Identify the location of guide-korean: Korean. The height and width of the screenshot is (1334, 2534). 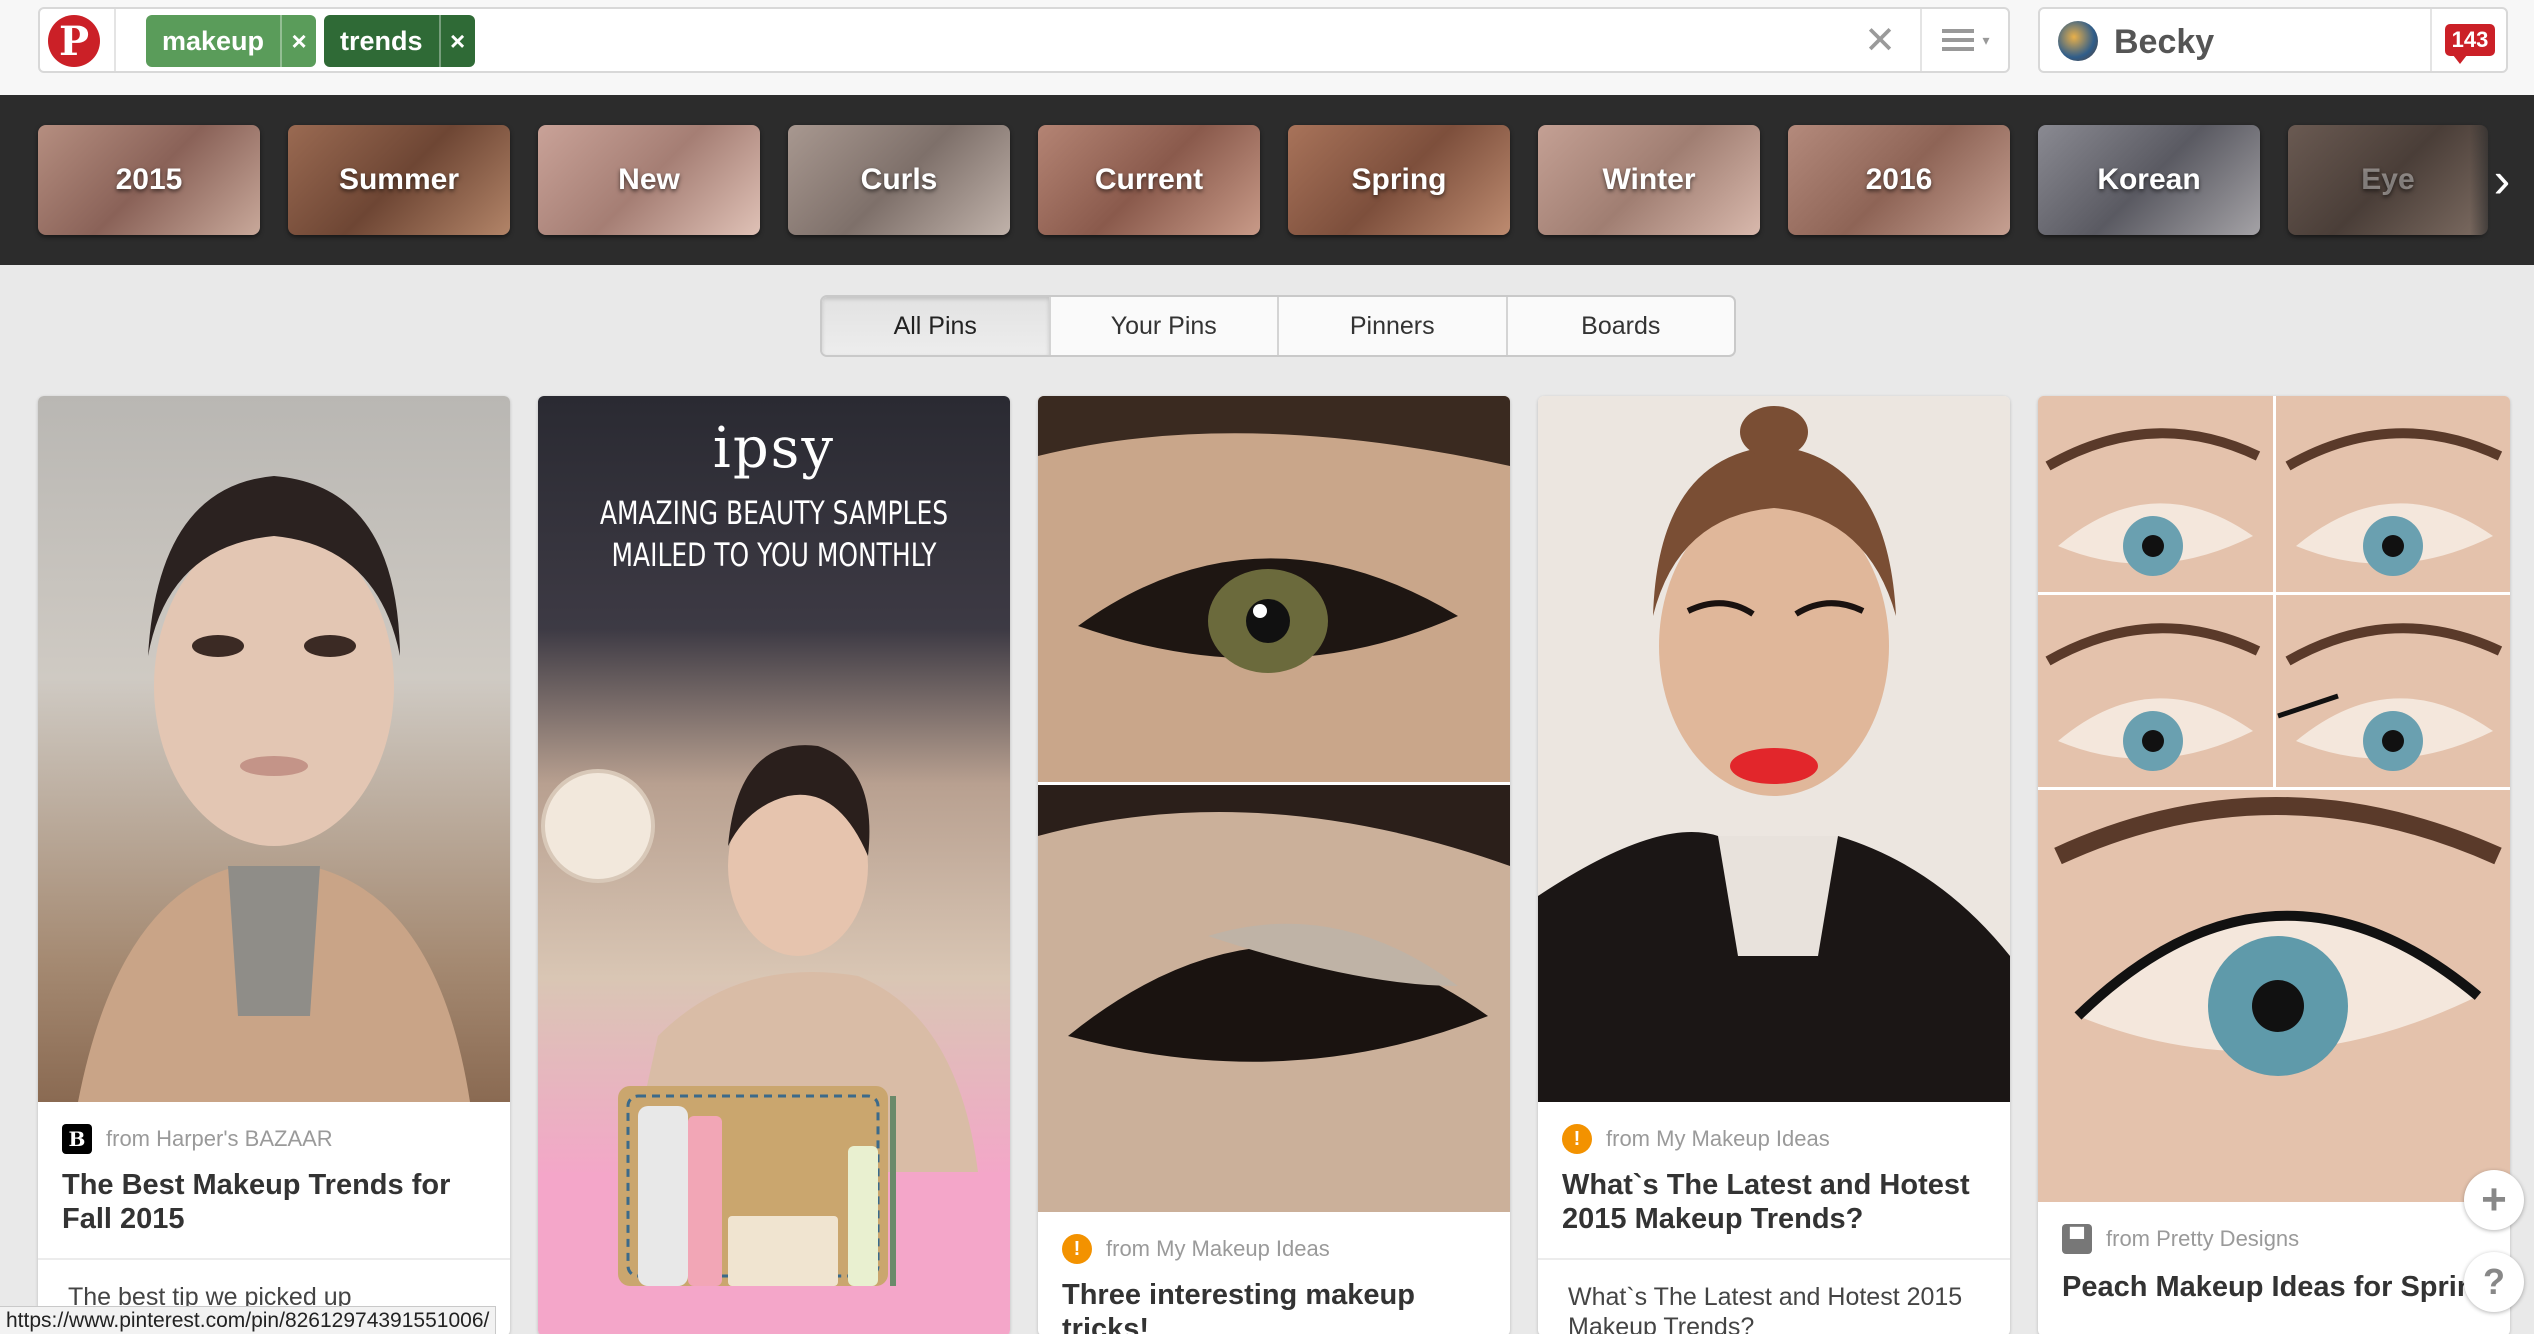
(2149, 180).